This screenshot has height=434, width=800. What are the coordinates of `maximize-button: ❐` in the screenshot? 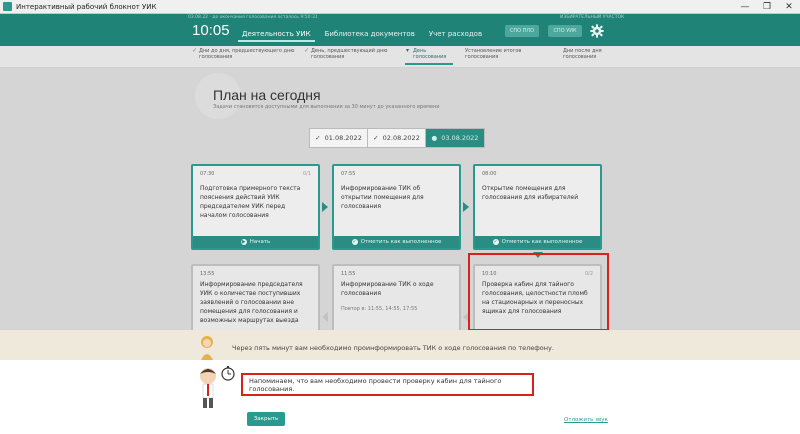 It's located at (767, 7).